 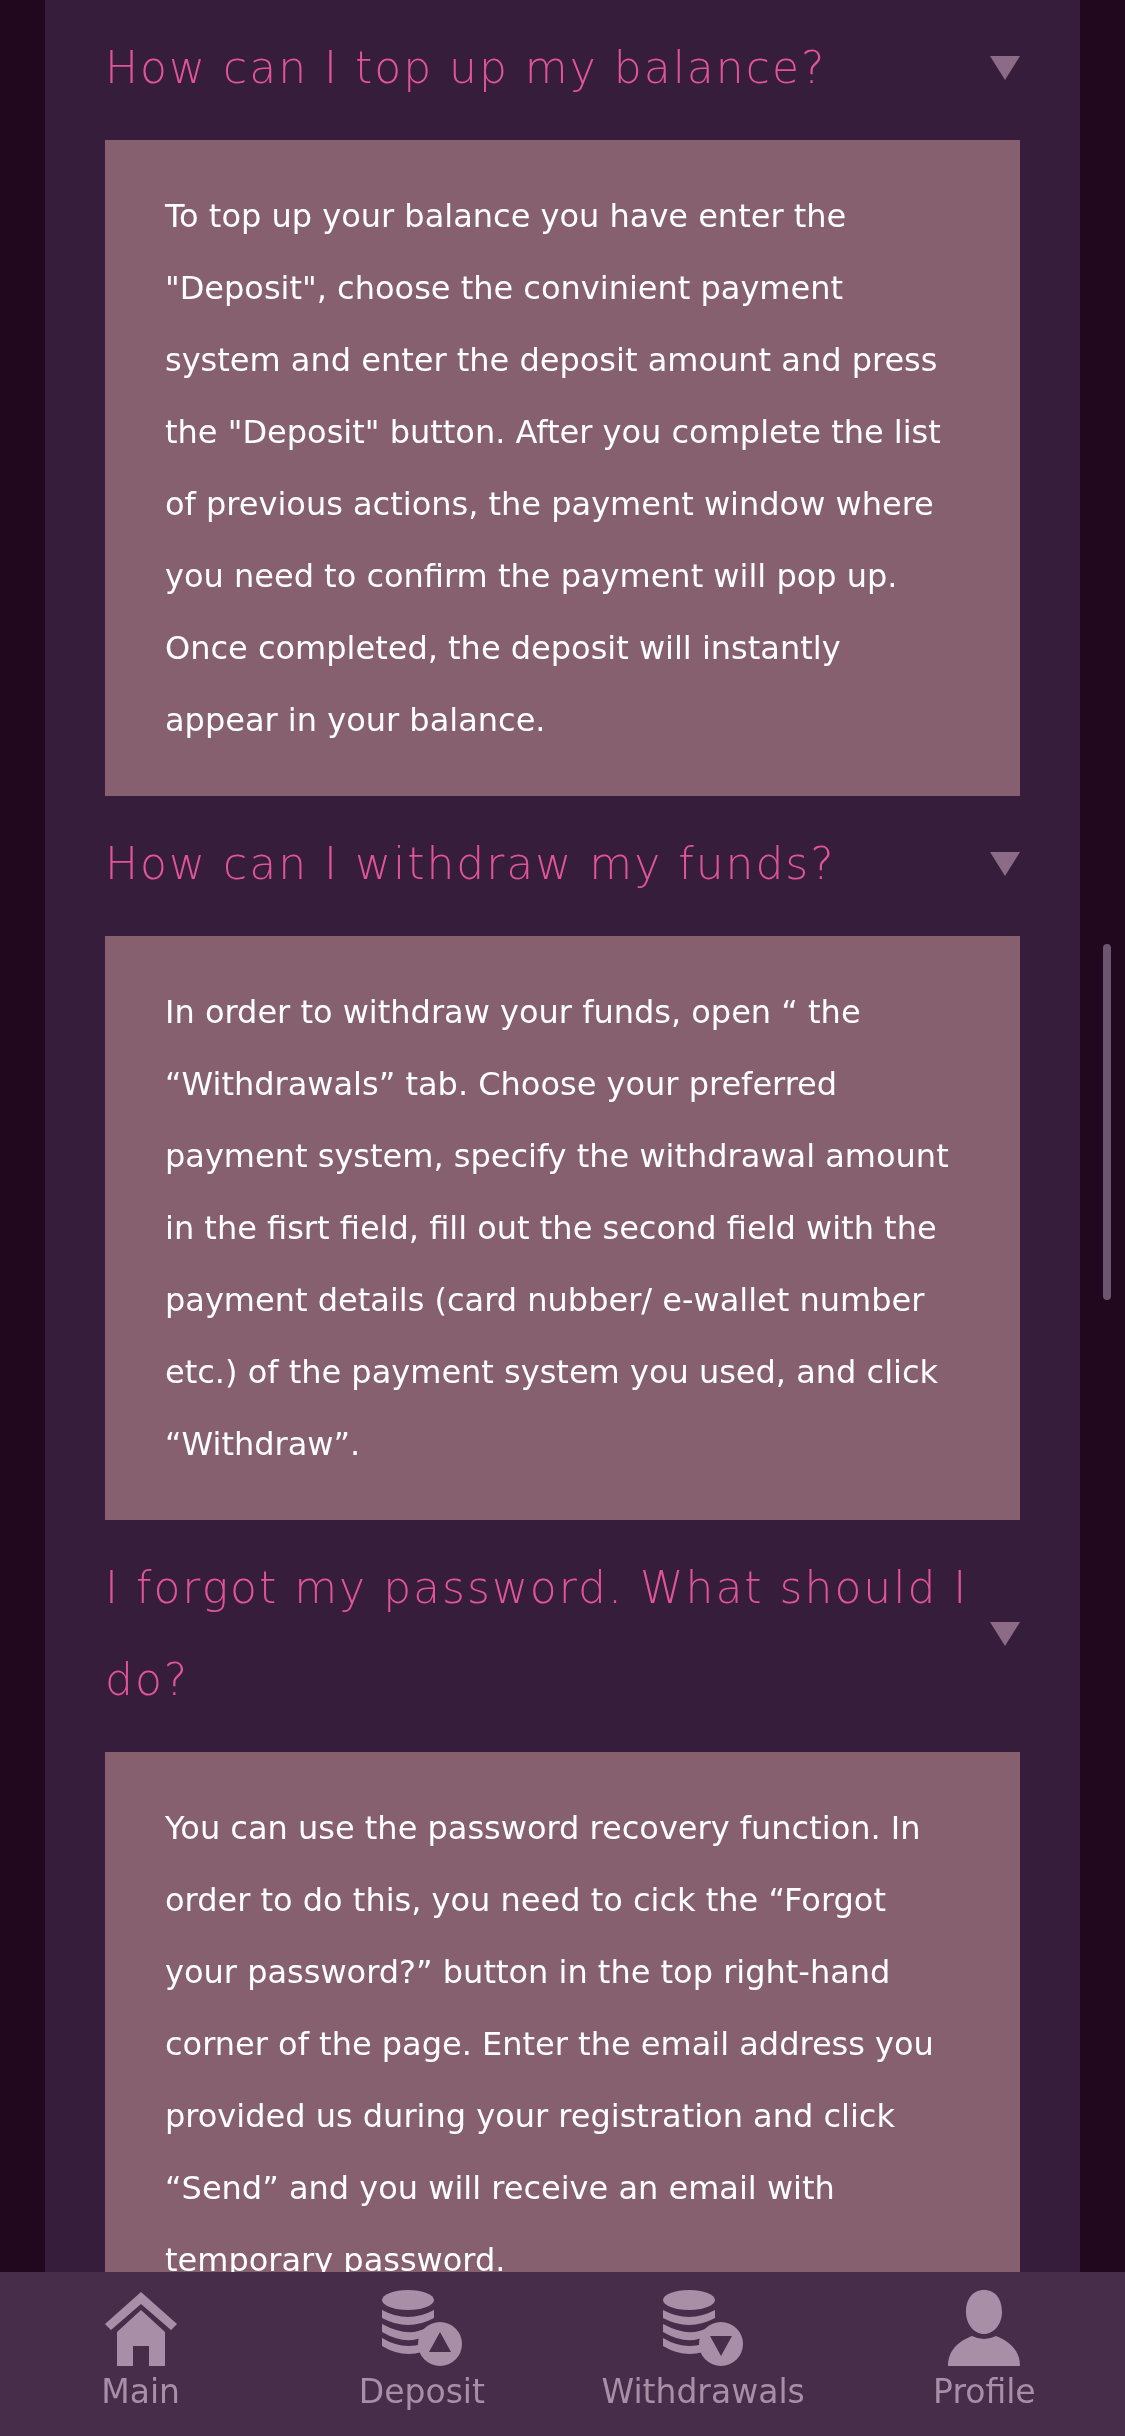 What do you see at coordinates (1107, 1122) in the screenshot?
I see `scrollbar` at bounding box center [1107, 1122].